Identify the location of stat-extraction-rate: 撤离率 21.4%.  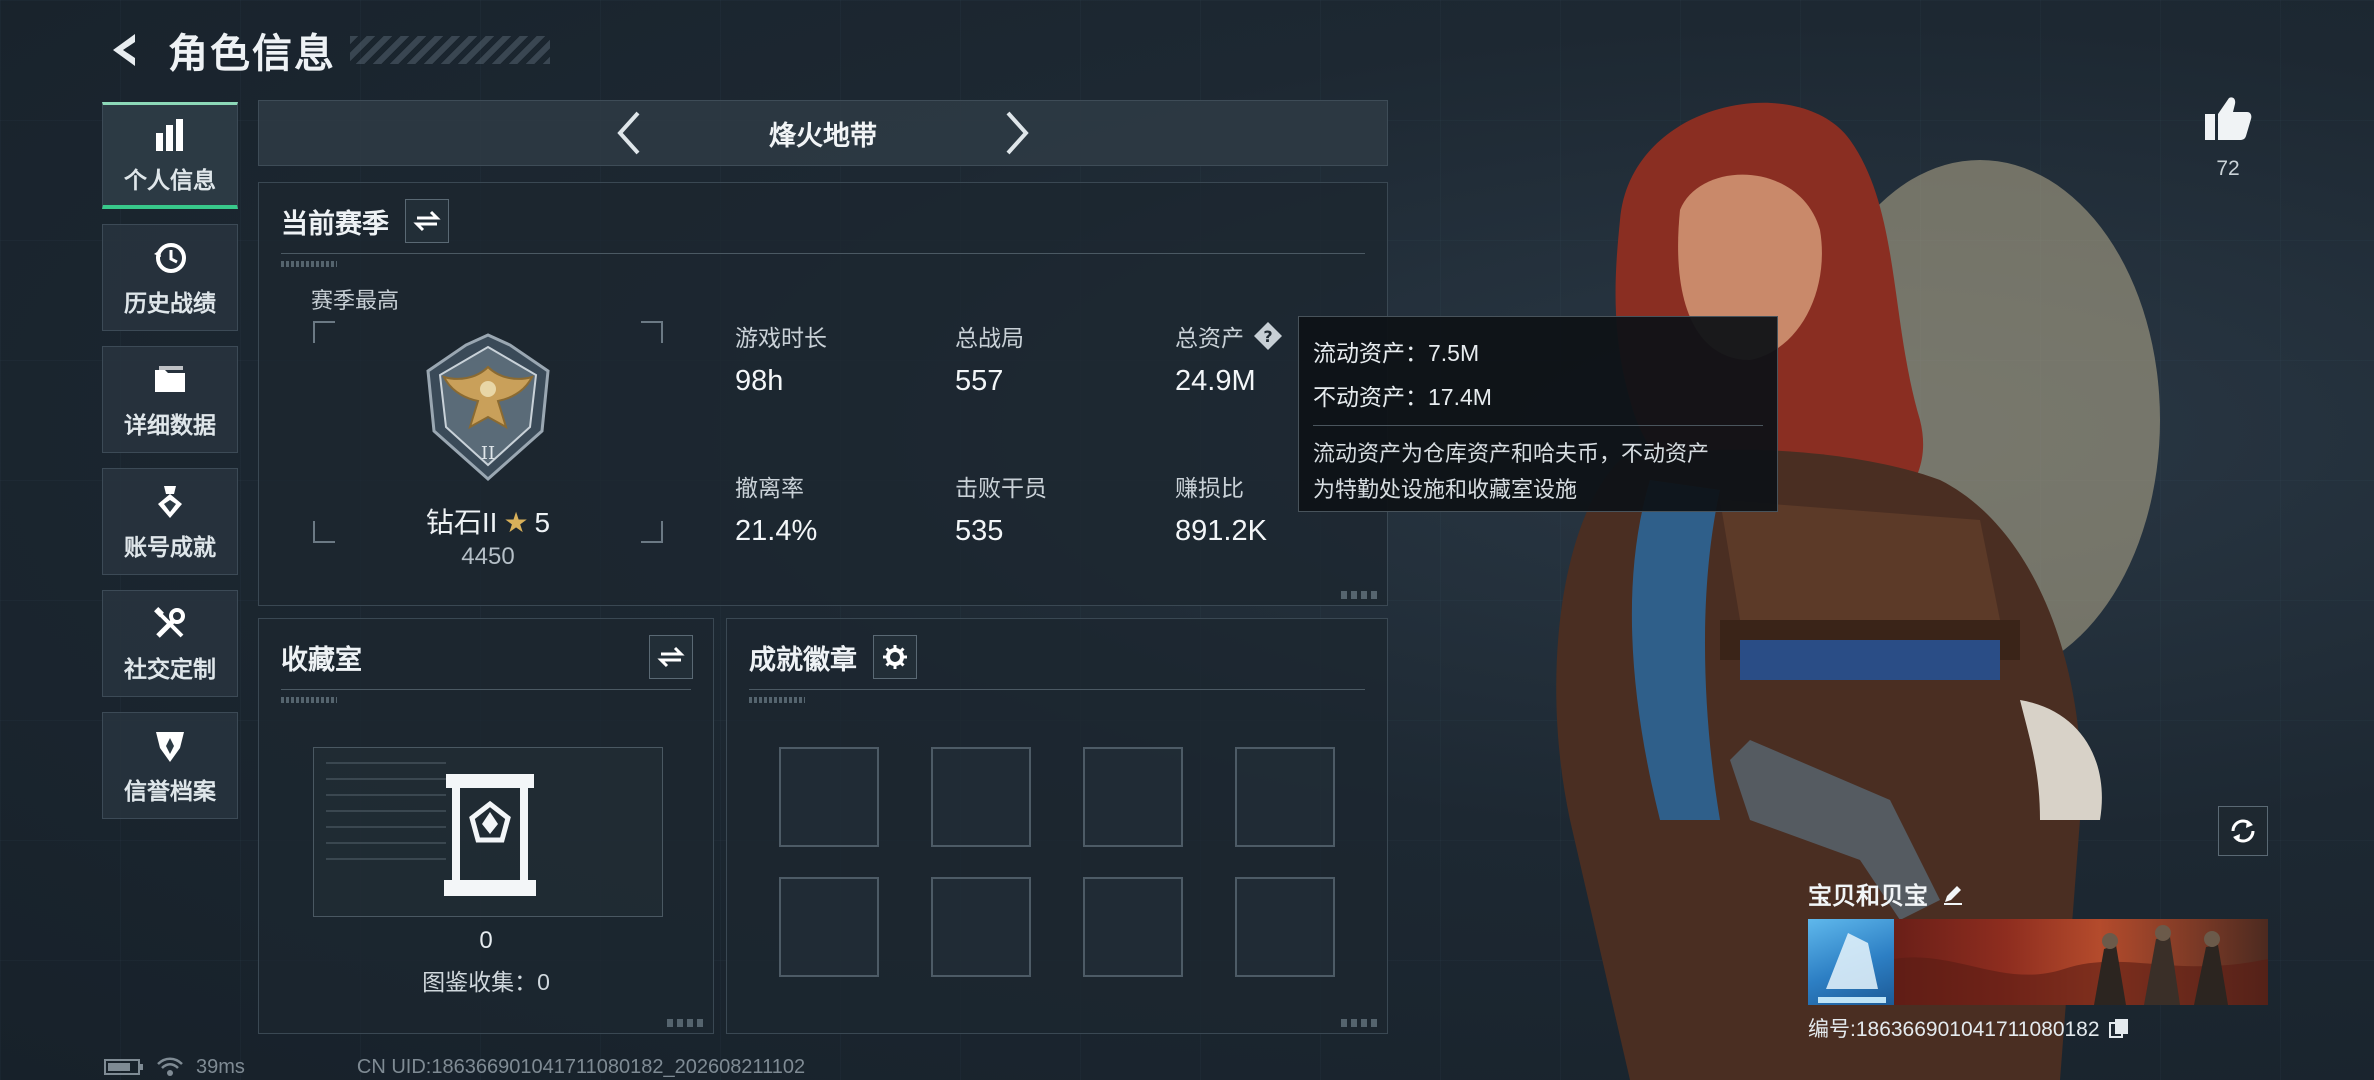
(835, 508).